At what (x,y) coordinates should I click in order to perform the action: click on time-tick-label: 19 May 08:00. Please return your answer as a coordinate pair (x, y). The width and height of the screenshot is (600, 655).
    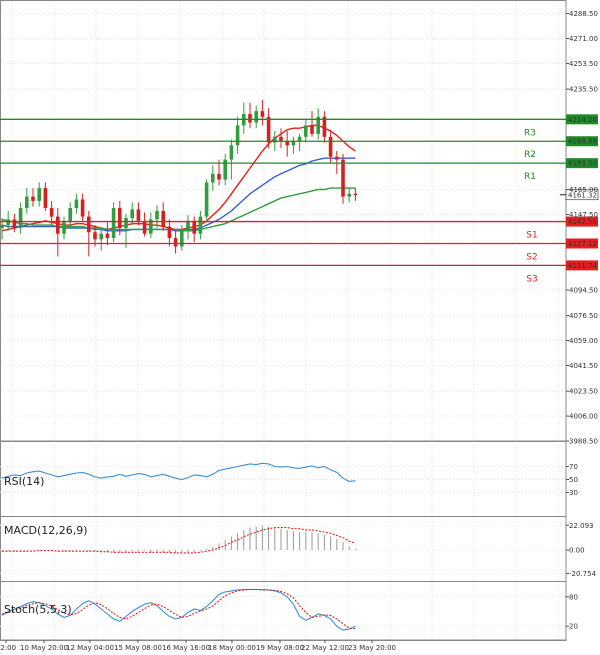
    Looking at the image, I should click on (280, 648).